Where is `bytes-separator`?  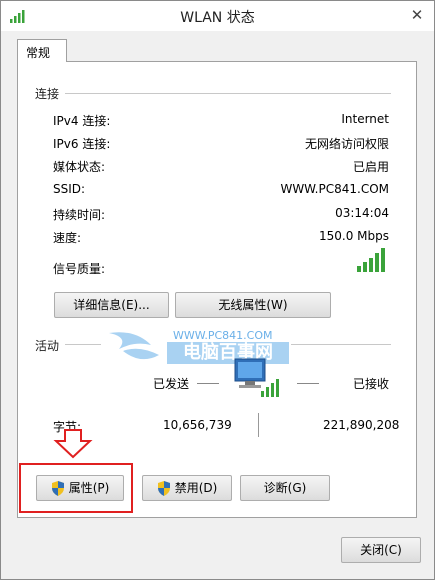 bytes-separator is located at coordinates (258, 425).